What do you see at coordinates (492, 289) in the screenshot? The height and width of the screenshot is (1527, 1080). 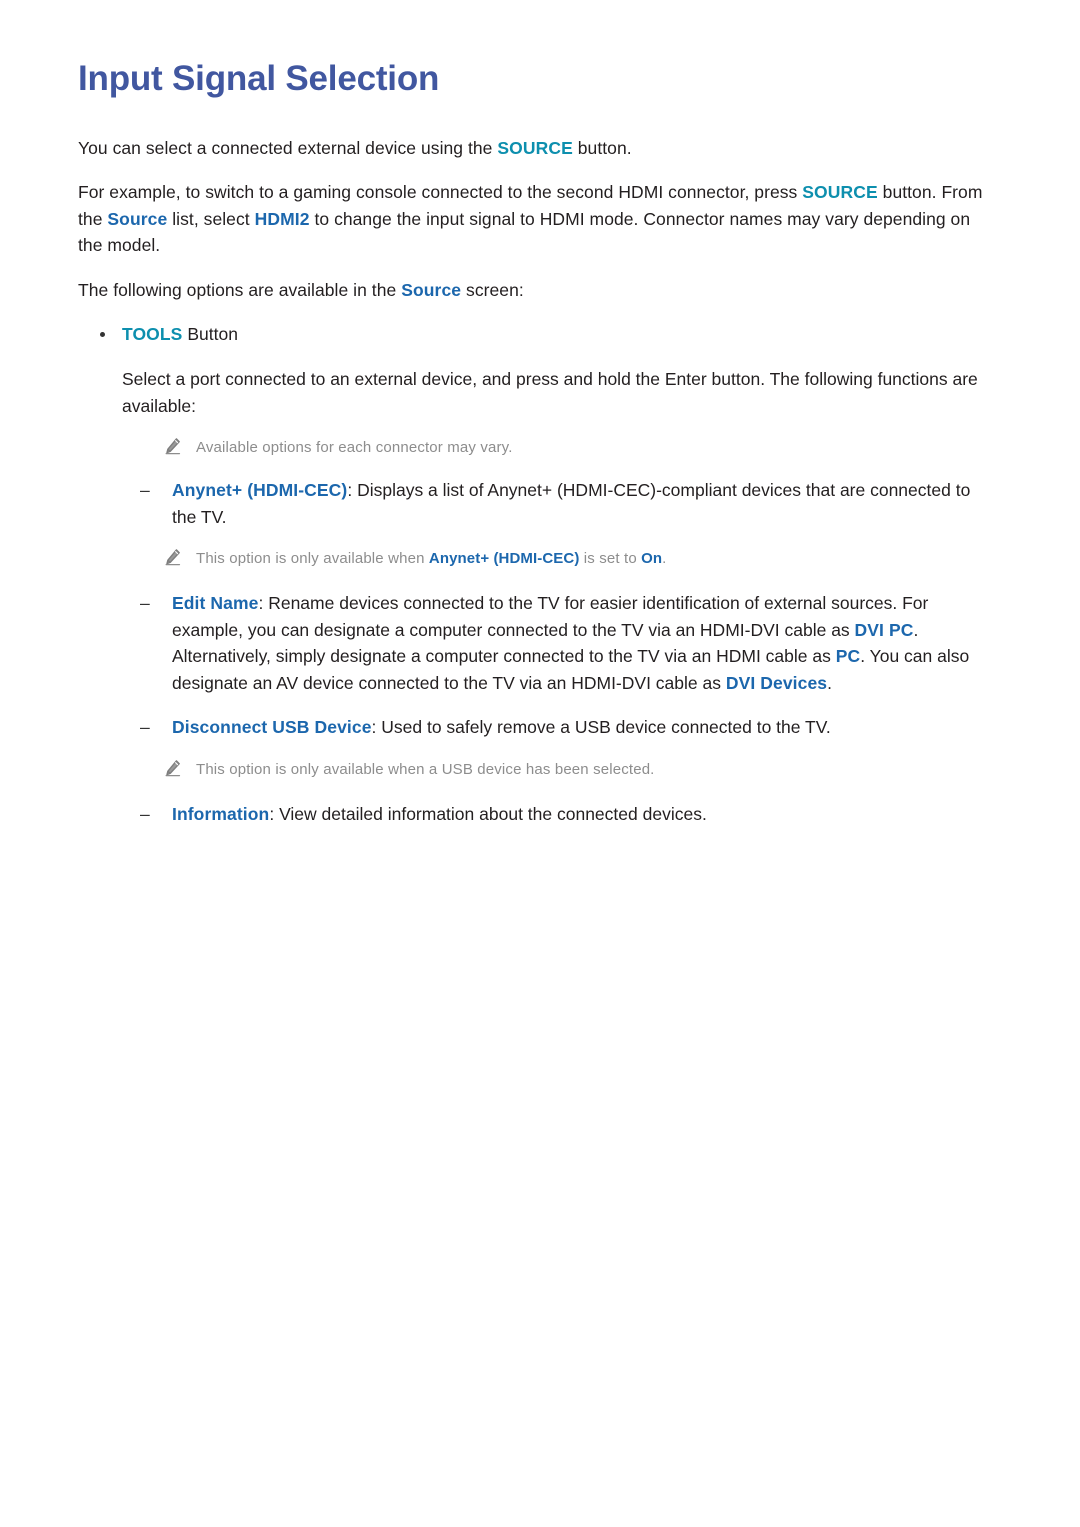 I see `intro-p3-text-b: screen:` at bounding box center [492, 289].